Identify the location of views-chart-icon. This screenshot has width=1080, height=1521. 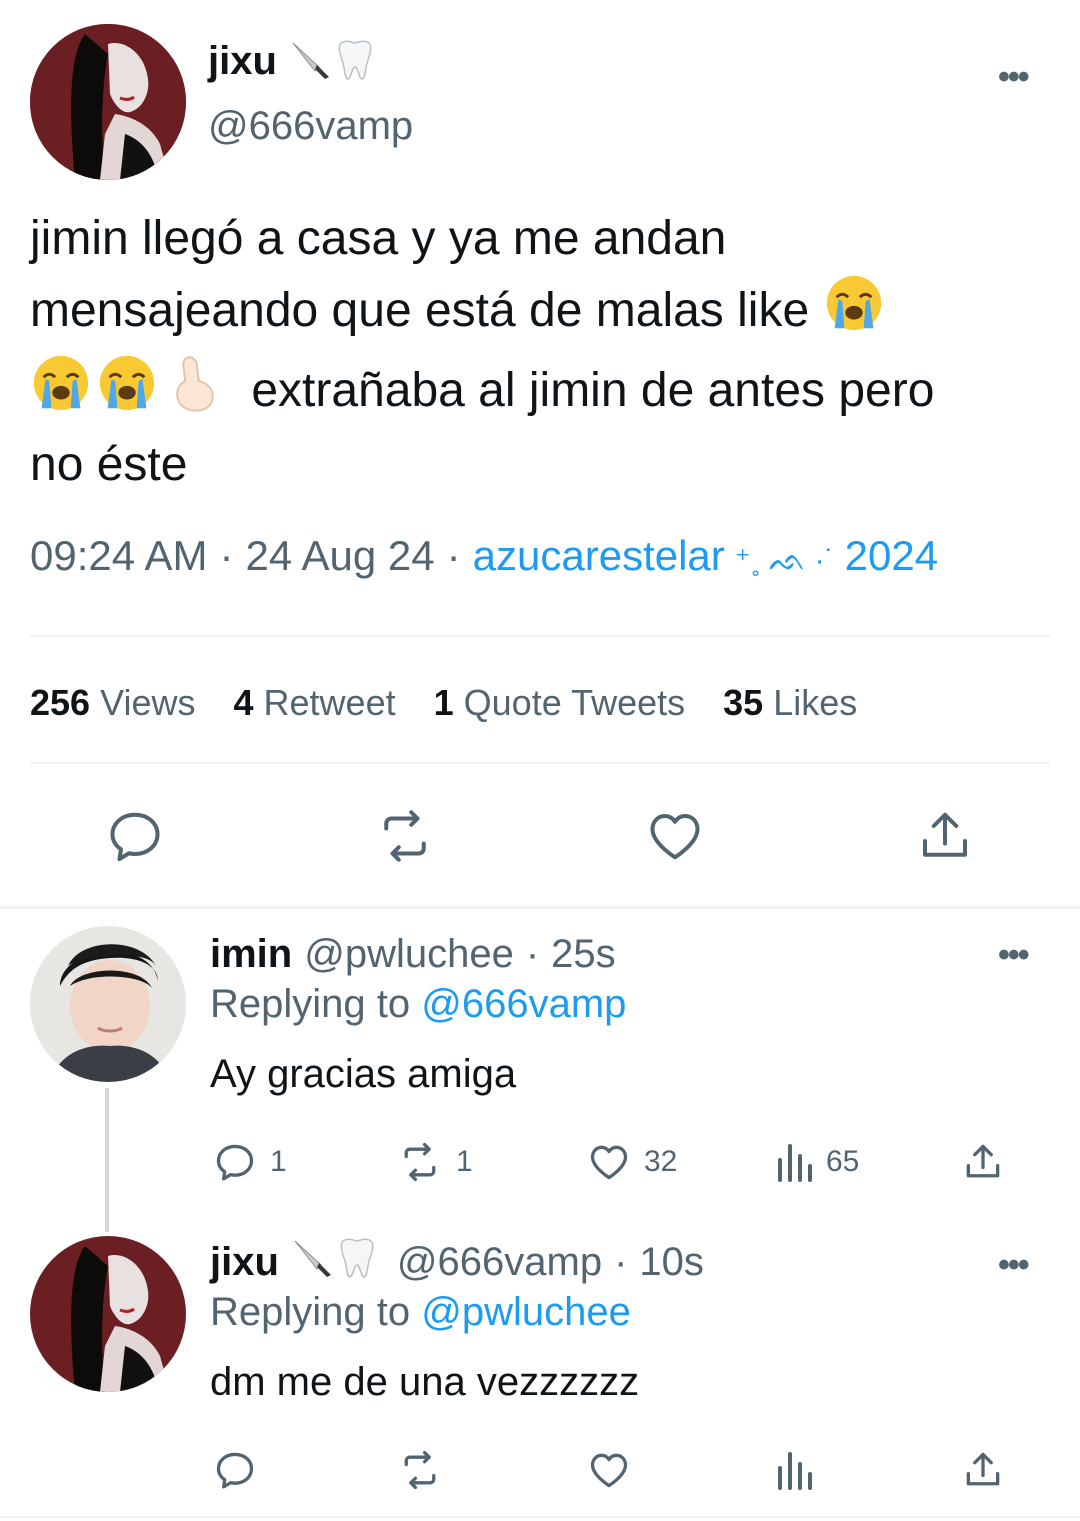
(795, 1163).